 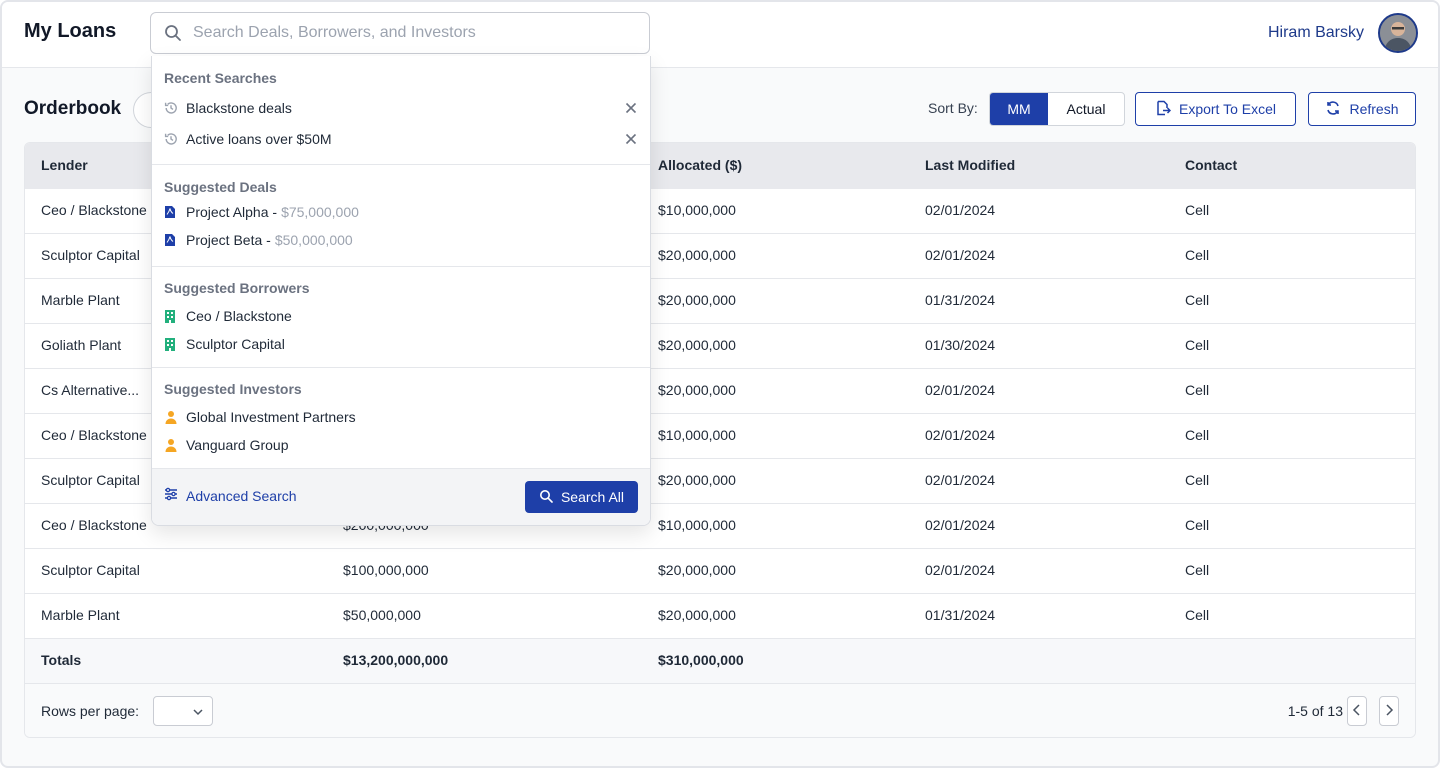 I want to click on recent-search-label: Active loans over $50M, so click(x=259, y=139).